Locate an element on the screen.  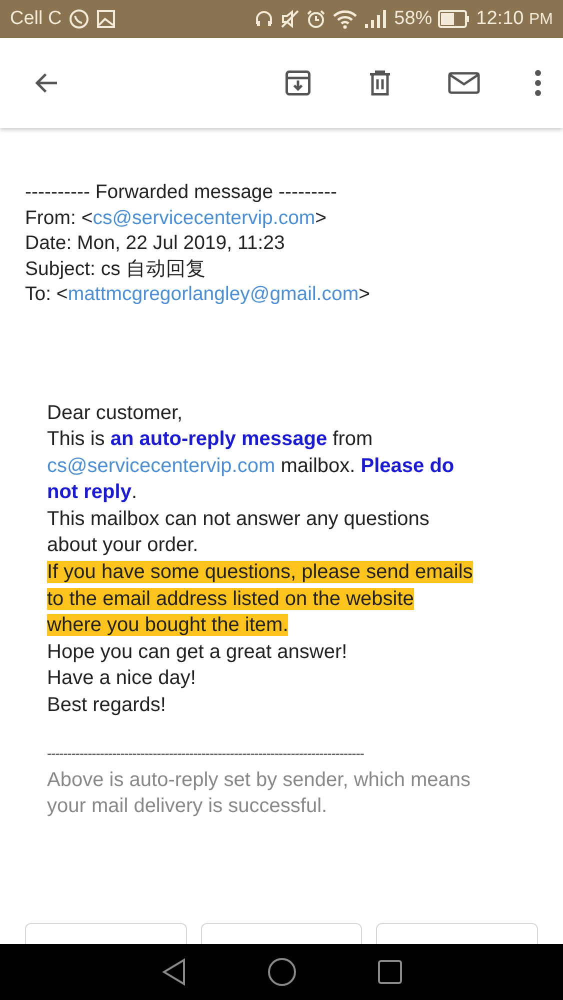
signal-icon is located at coordinates (376, 19).